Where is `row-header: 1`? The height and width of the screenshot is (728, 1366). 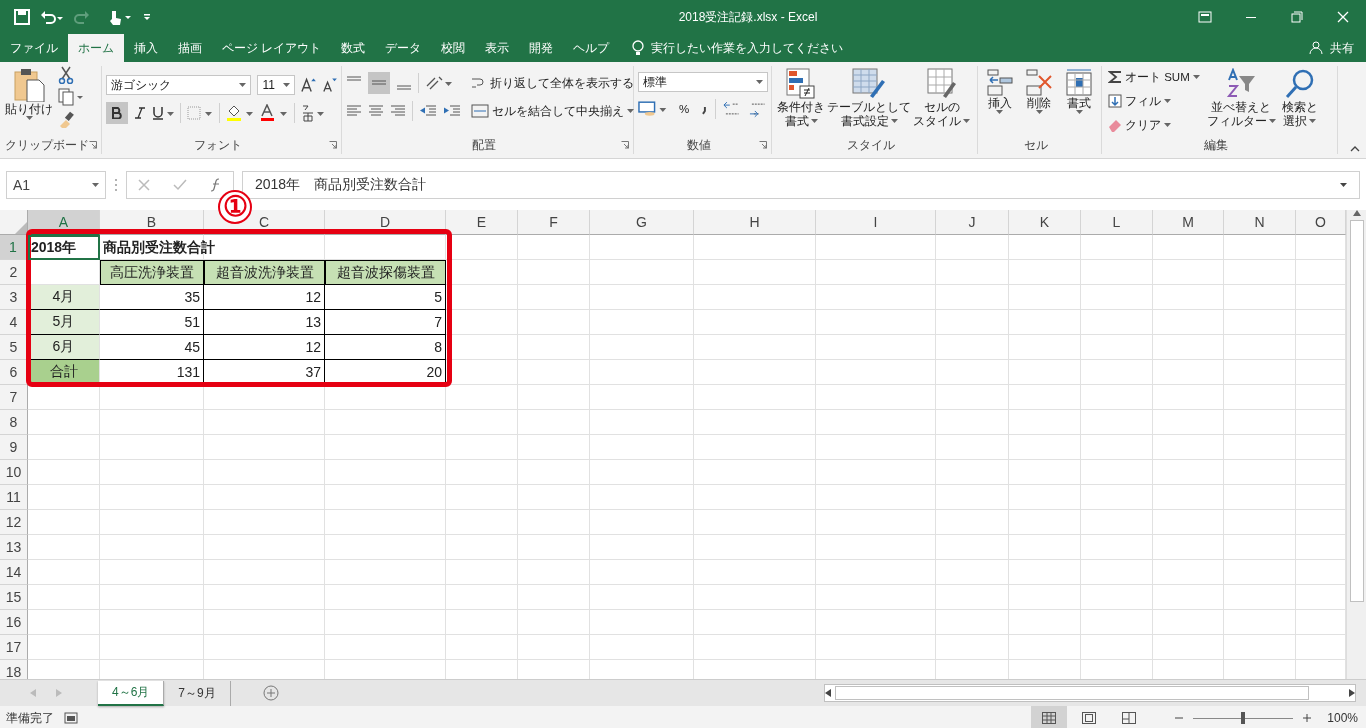 row-header: 1 is located at coordinates (14, 247).